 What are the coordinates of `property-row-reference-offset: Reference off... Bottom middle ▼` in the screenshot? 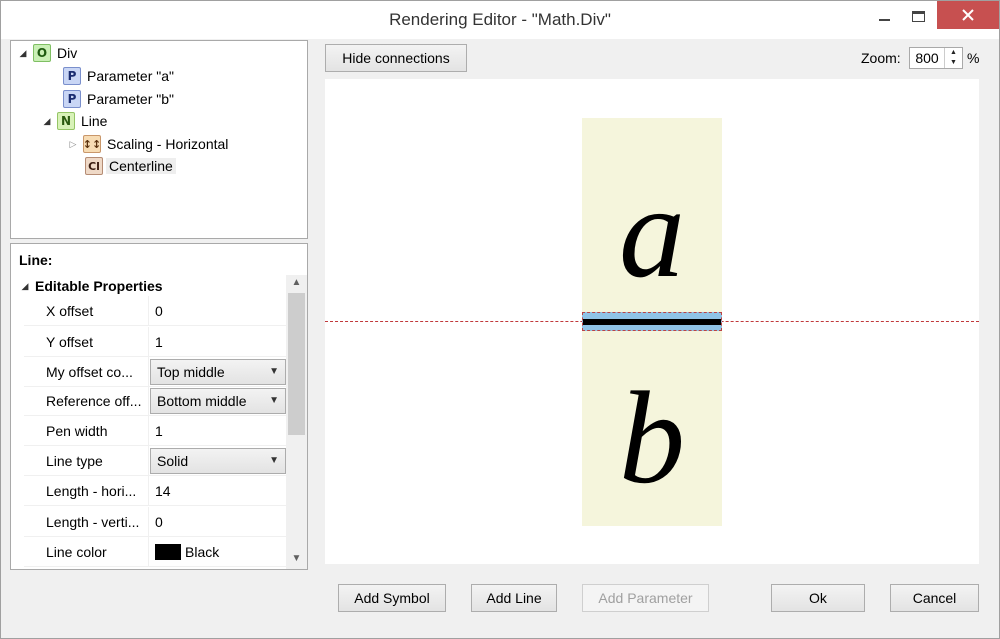 It's located at (155, 401).